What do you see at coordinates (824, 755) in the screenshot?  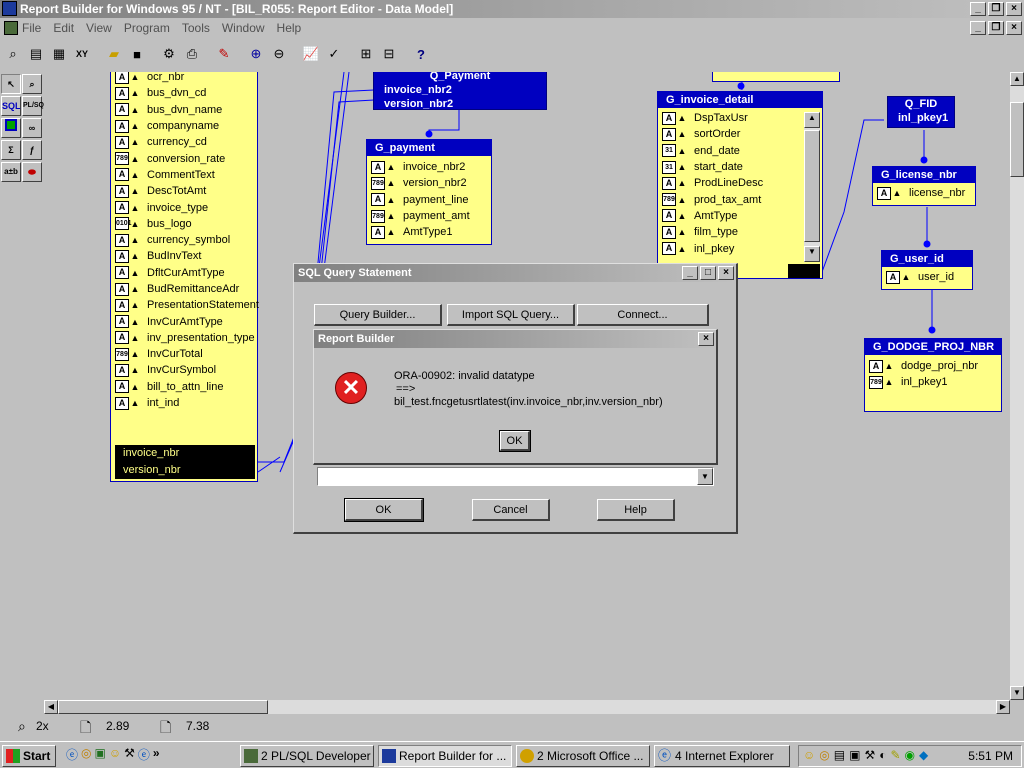 I see `tray-clock-icon: ◎` at bounding box center [824, 755].